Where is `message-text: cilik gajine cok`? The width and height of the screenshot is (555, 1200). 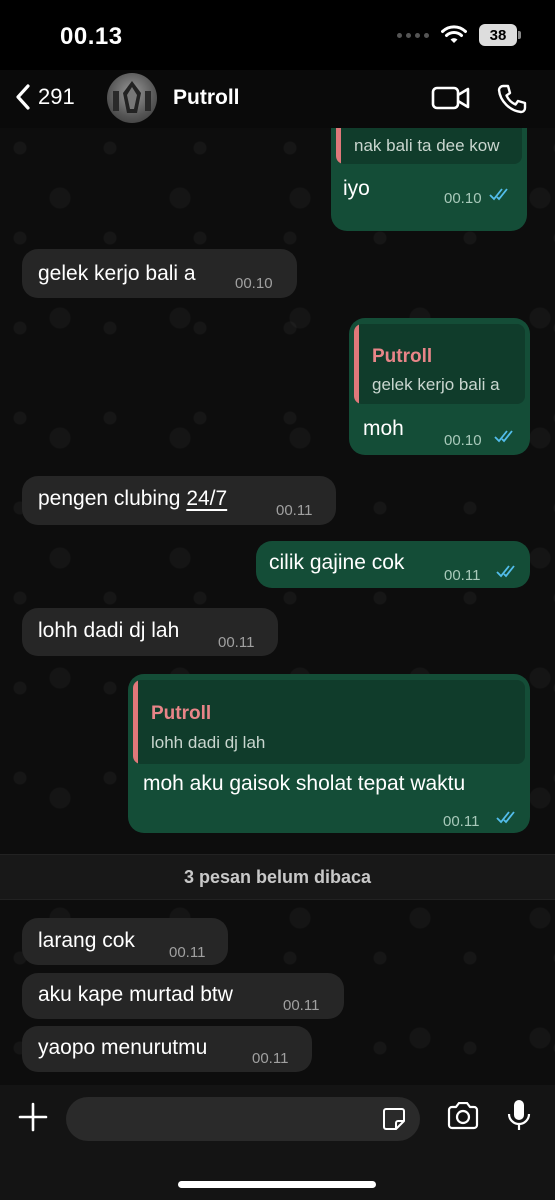
message-text: cilik gajine cok is located at coordinates (337, 562).